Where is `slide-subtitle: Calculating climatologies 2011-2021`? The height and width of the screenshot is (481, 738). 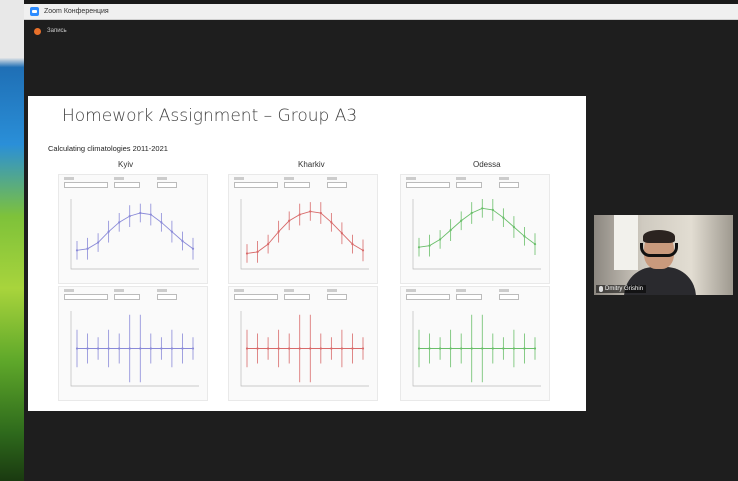 slide-subtitle: Calculating climatologies 2011-2021 is located at coordinates (108, 148).